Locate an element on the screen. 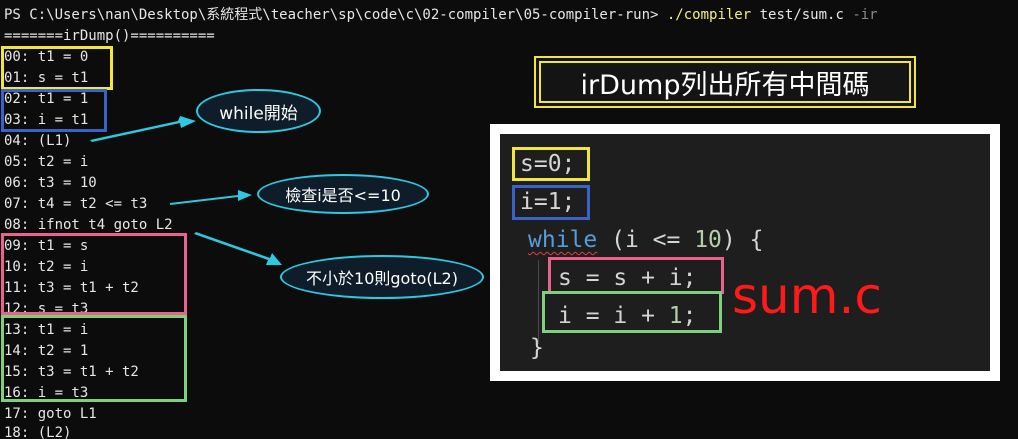  arrow-goto-l2 is located at coordinates (238, 248).